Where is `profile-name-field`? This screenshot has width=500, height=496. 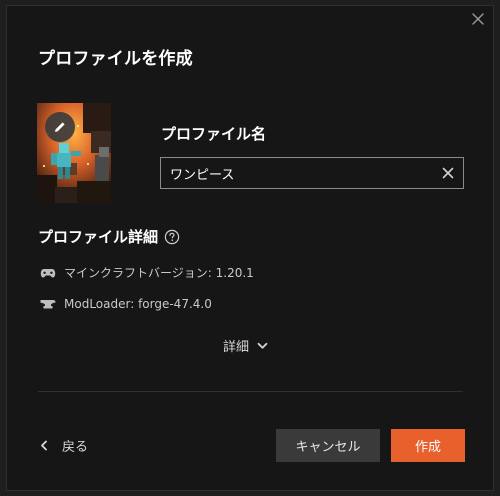 profile-name-field is located at coordinates (312, 173).